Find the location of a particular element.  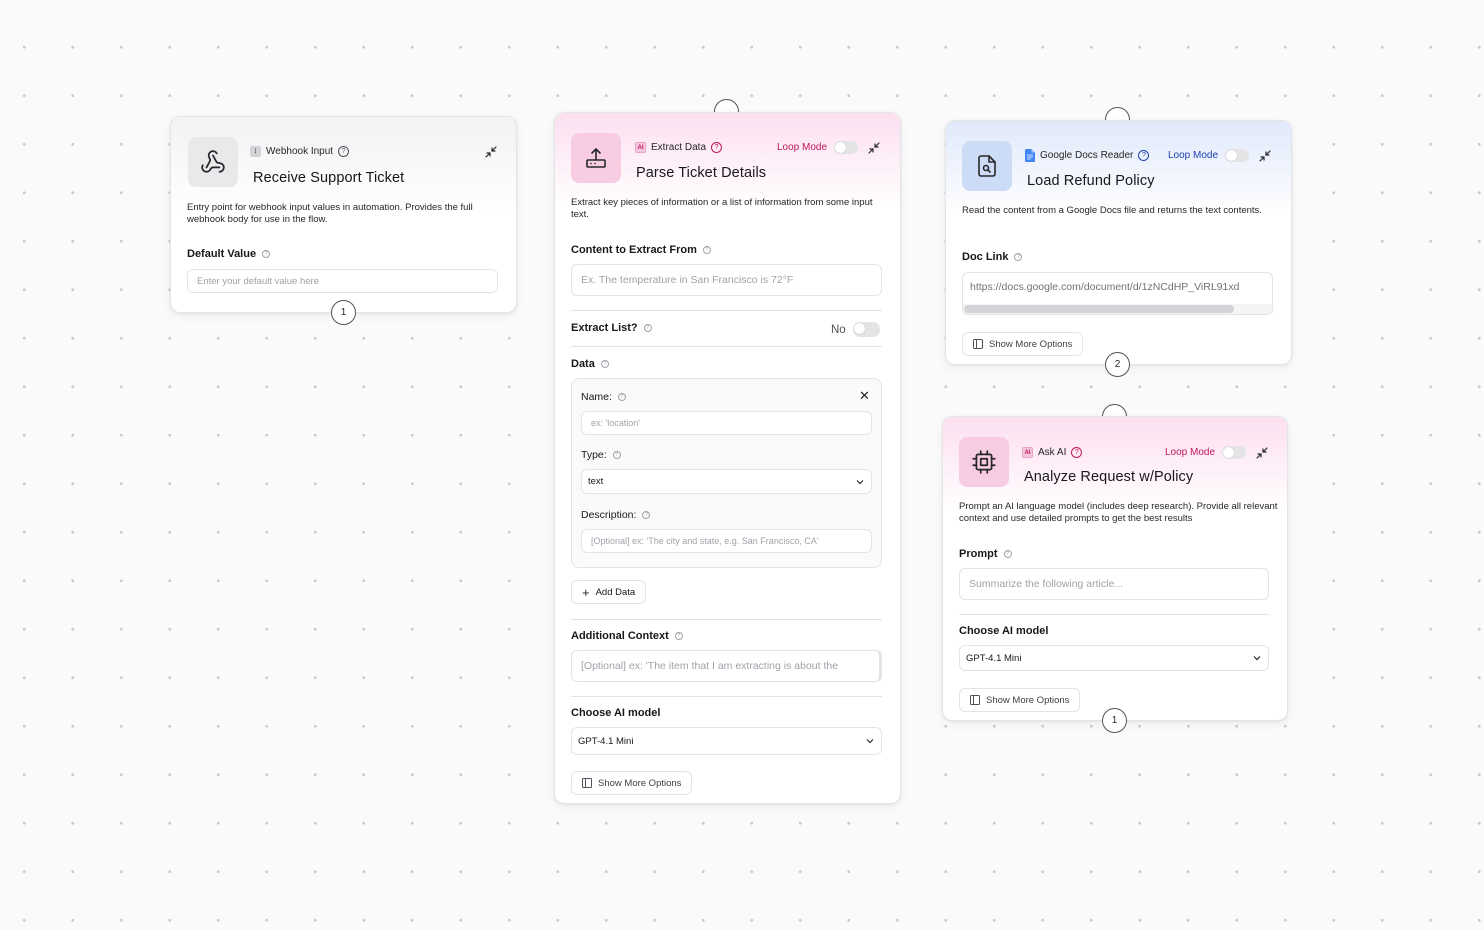

type-label: Type: ? is located at coordinates (601, 455).